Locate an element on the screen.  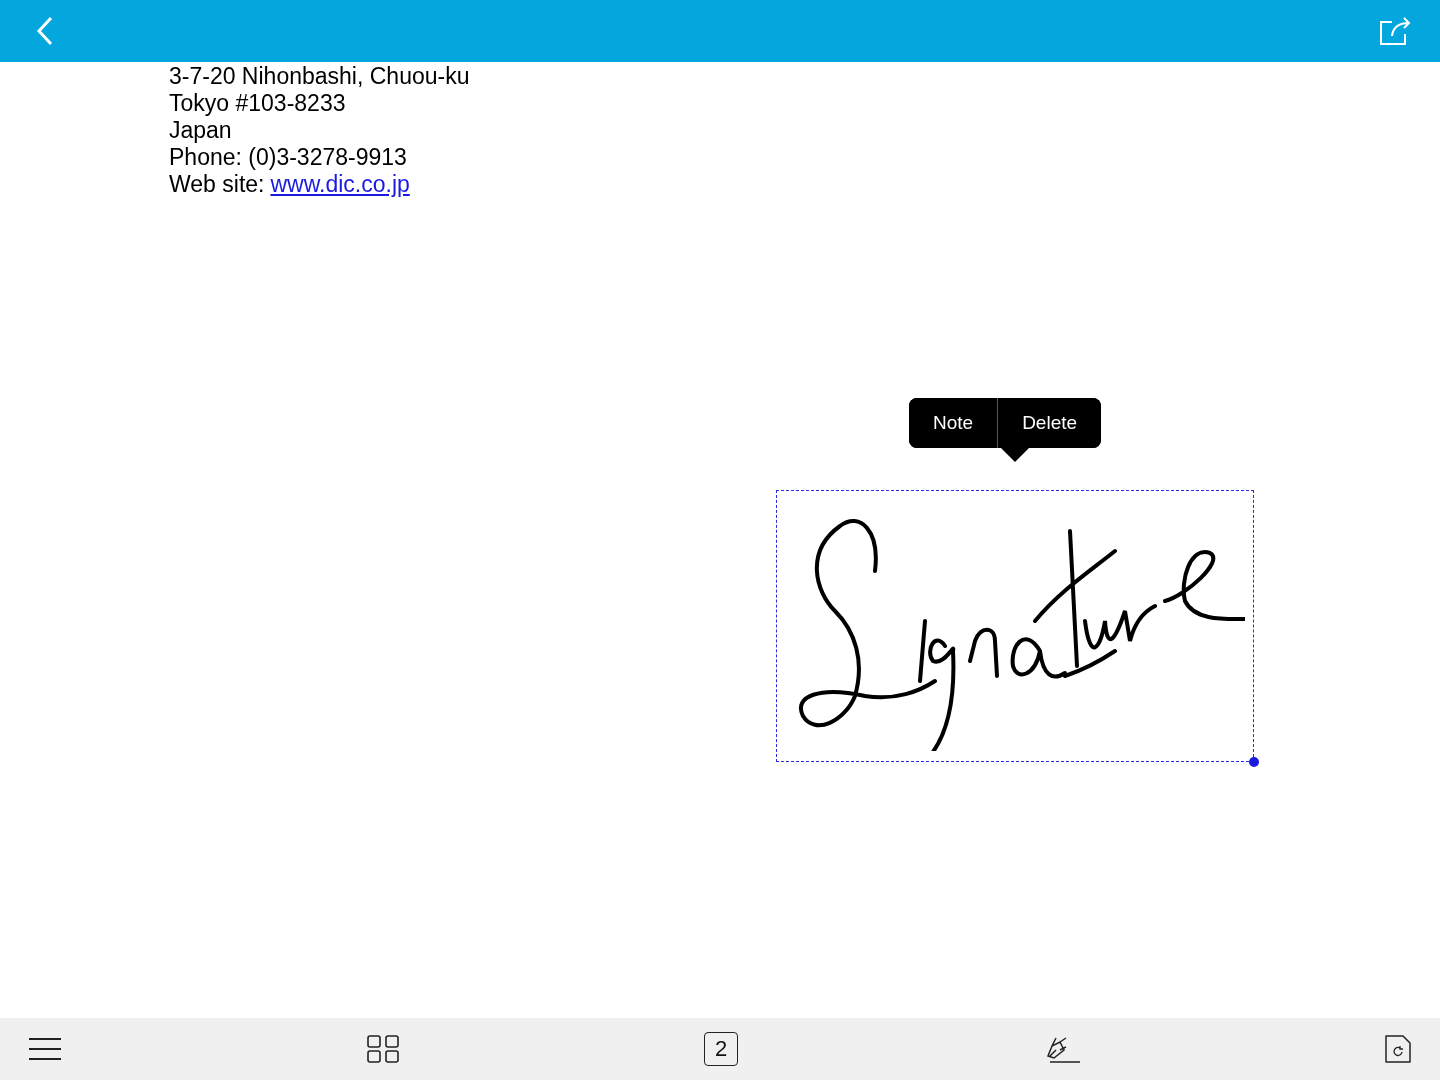
resize-handle is located at coordinates (1254, 762).